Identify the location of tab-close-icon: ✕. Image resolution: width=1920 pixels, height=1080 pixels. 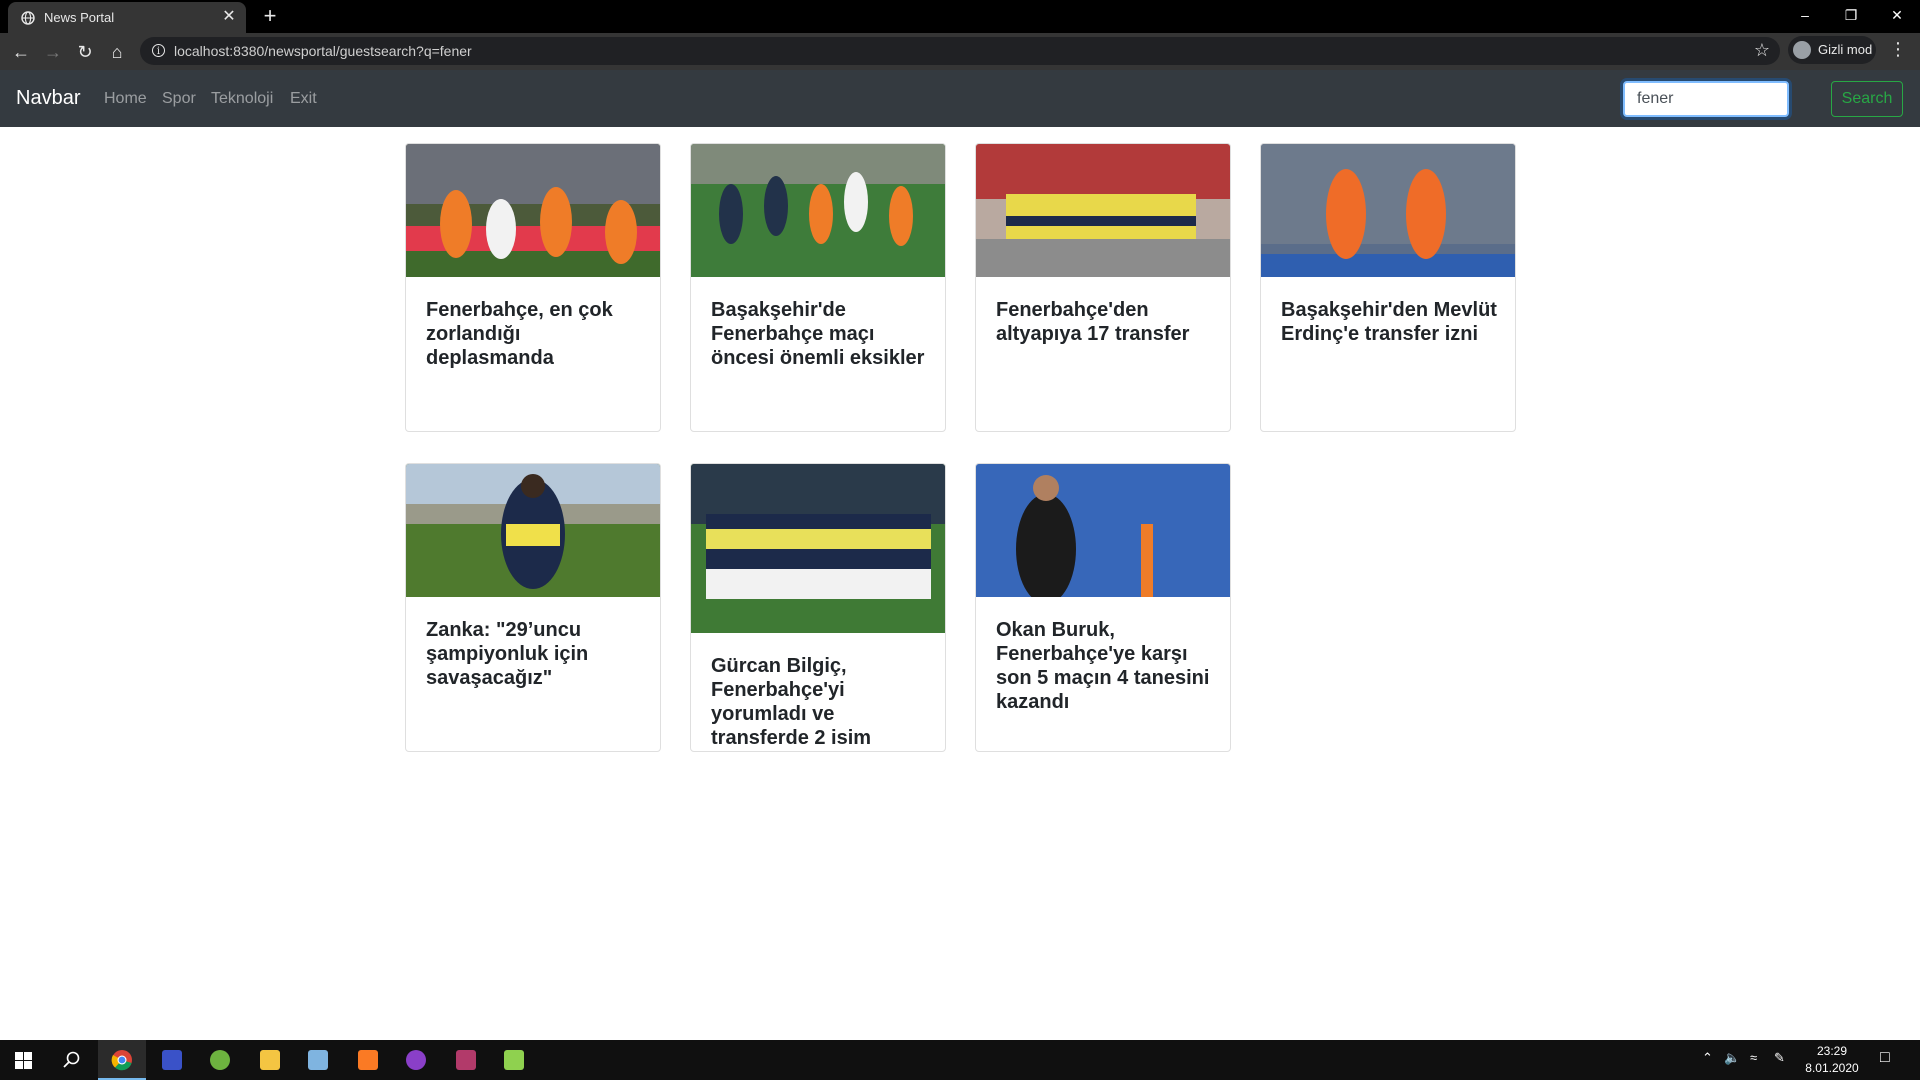
(229, 17).